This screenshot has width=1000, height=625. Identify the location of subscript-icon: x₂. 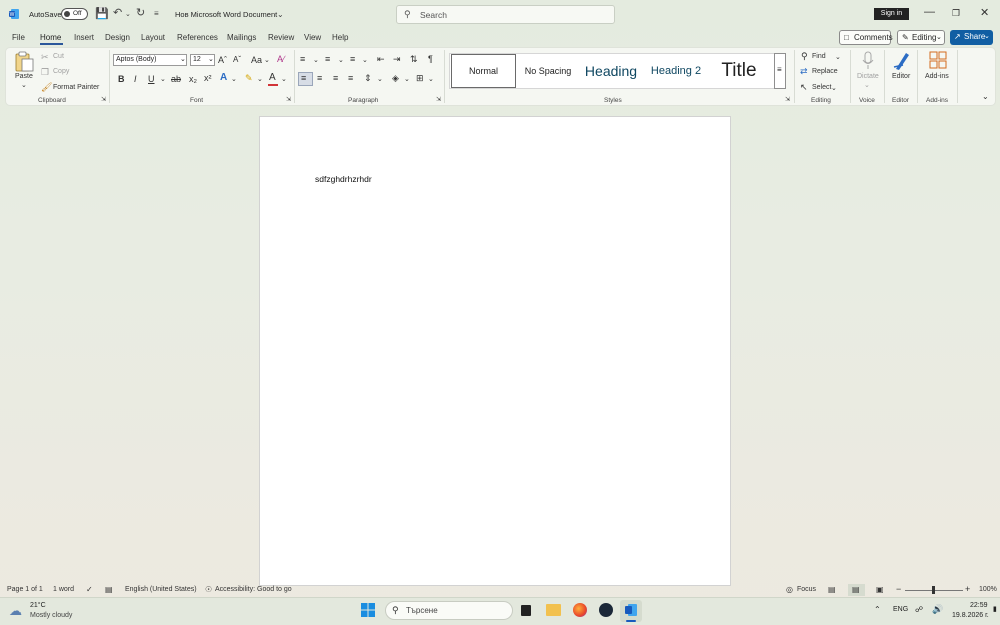
(193, 79).